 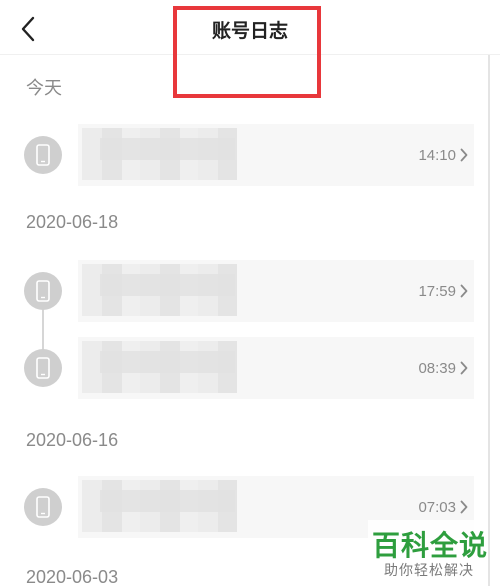 What do you see at coordinates (437, 368) in the screenshot?
I see `log-entry-time: 08:39` at bounding box center [437, 368].